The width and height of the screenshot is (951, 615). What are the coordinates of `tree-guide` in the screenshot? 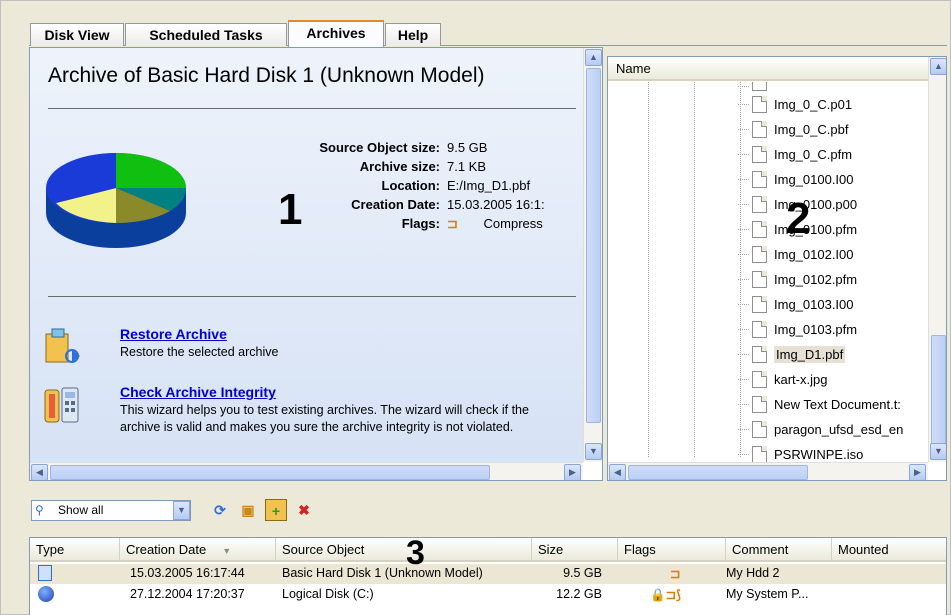 It's located at (694, 269).